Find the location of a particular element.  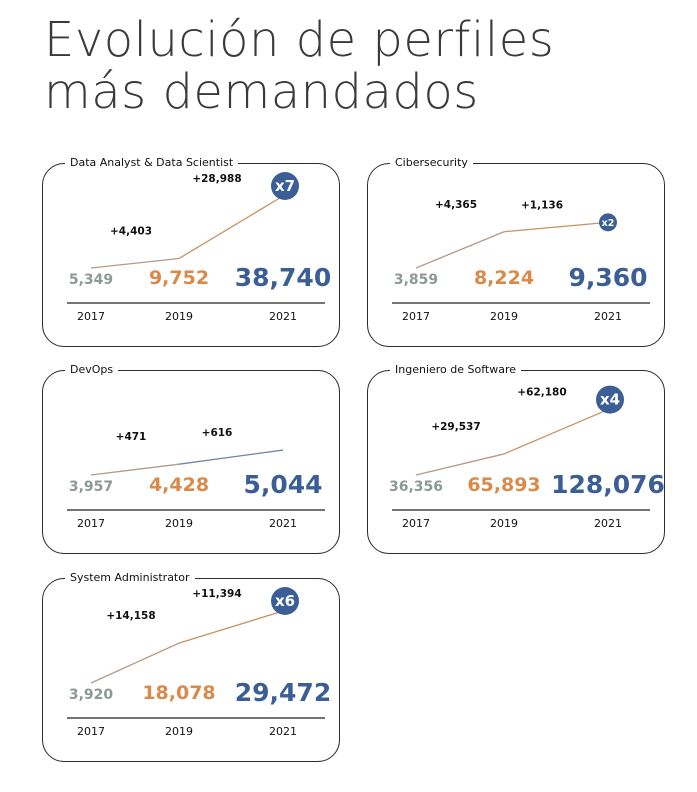

multiplier-label: x7 is located at coordinates (285, 186).